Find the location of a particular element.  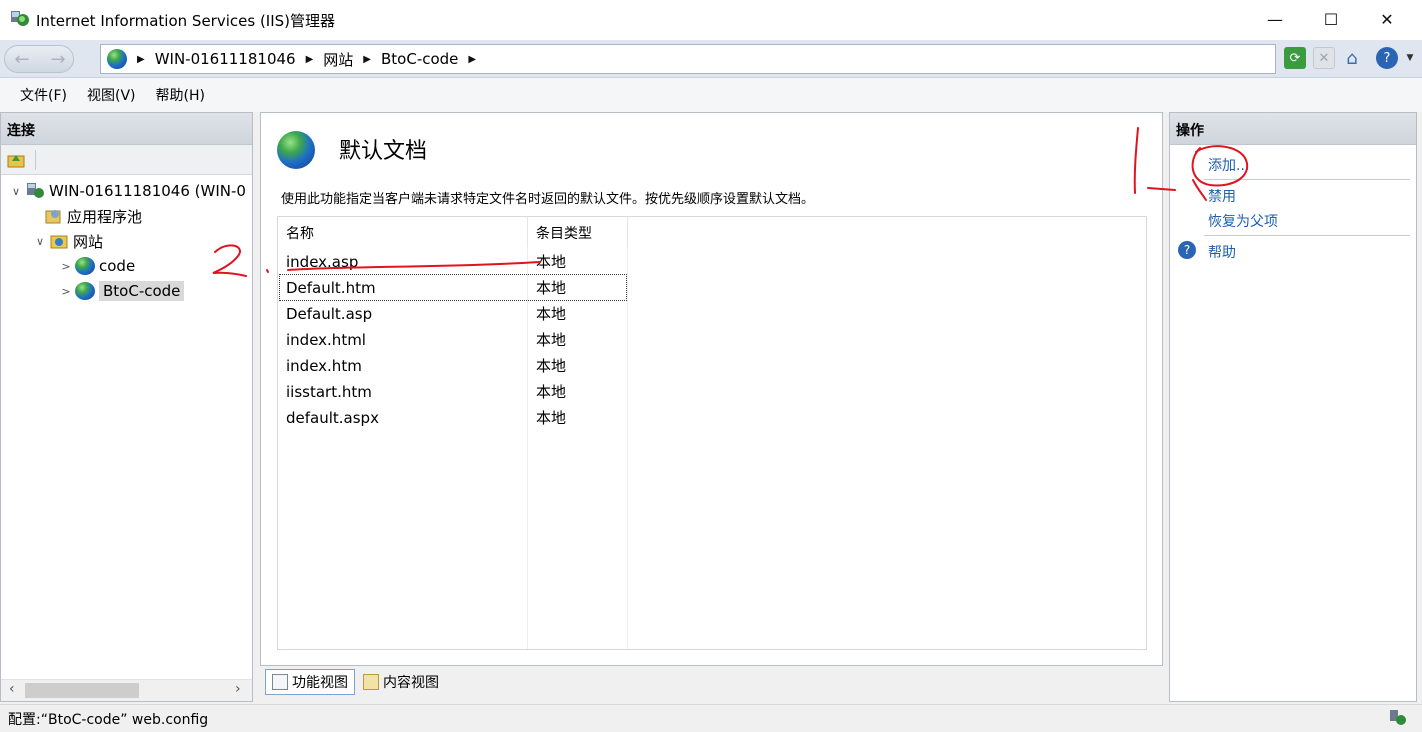

tree-node-server: ∨ WIN-01611181046 (WIN-0 is located at coordinates (127, 191).